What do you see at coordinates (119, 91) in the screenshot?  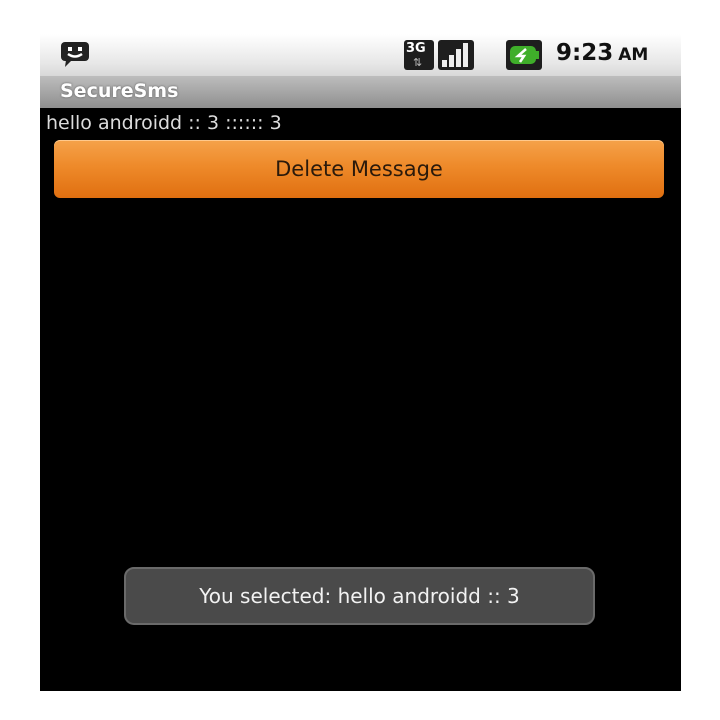 I see `app-title: SecureSms` at bounding box center [119, 91].